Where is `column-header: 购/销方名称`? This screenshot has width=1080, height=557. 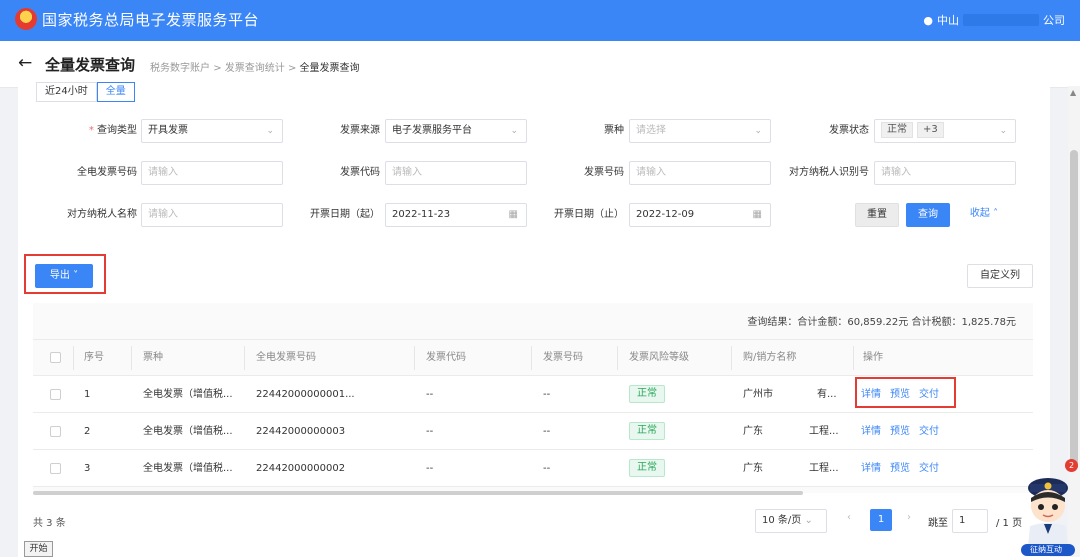 column-header: 购/销方名称 is located at coordinates (770, 357).